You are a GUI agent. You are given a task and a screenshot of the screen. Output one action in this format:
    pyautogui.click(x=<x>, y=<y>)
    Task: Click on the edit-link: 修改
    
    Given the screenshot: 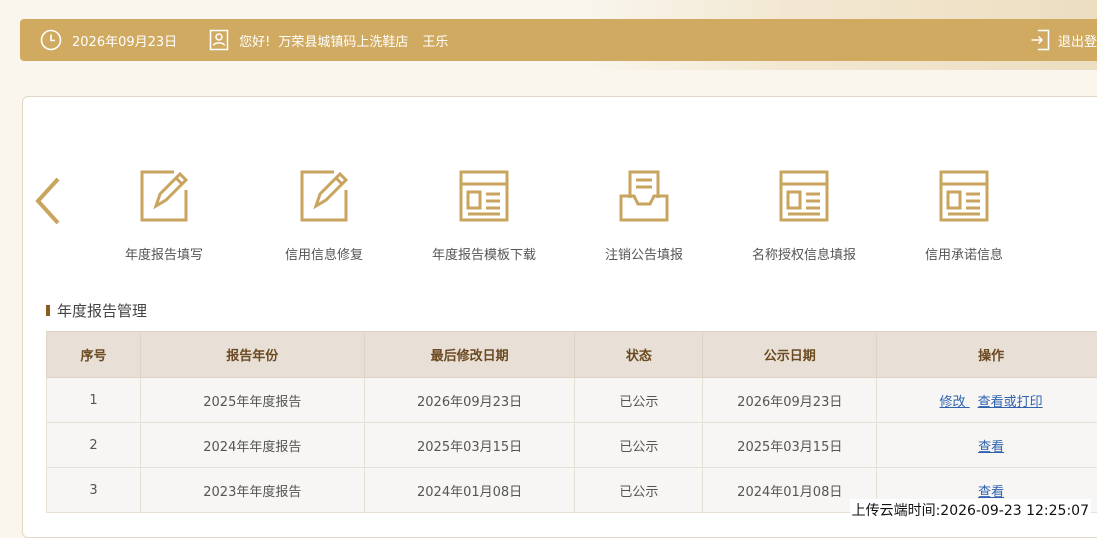 What is the action you would take?
    pyautogui.click(x=955, y=402)
    